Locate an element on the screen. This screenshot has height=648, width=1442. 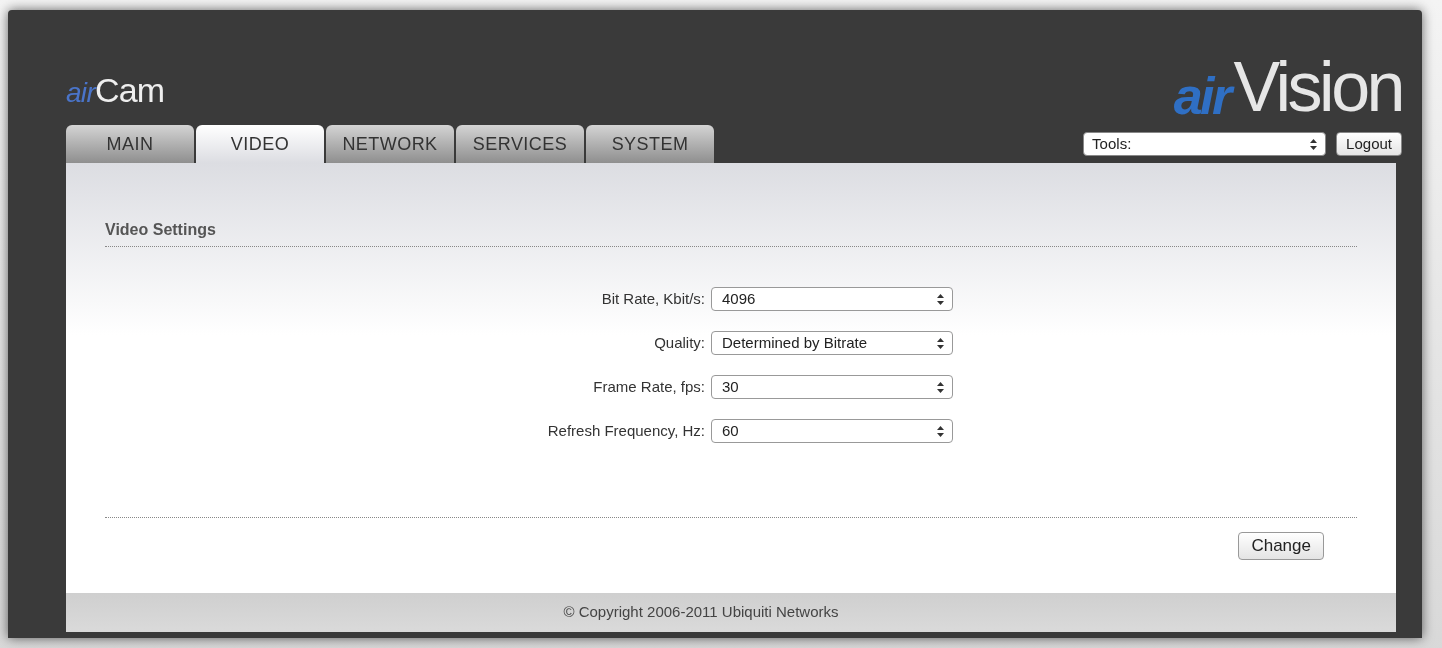
airvision-logo: airVision is located at coordinates (1287, 87).